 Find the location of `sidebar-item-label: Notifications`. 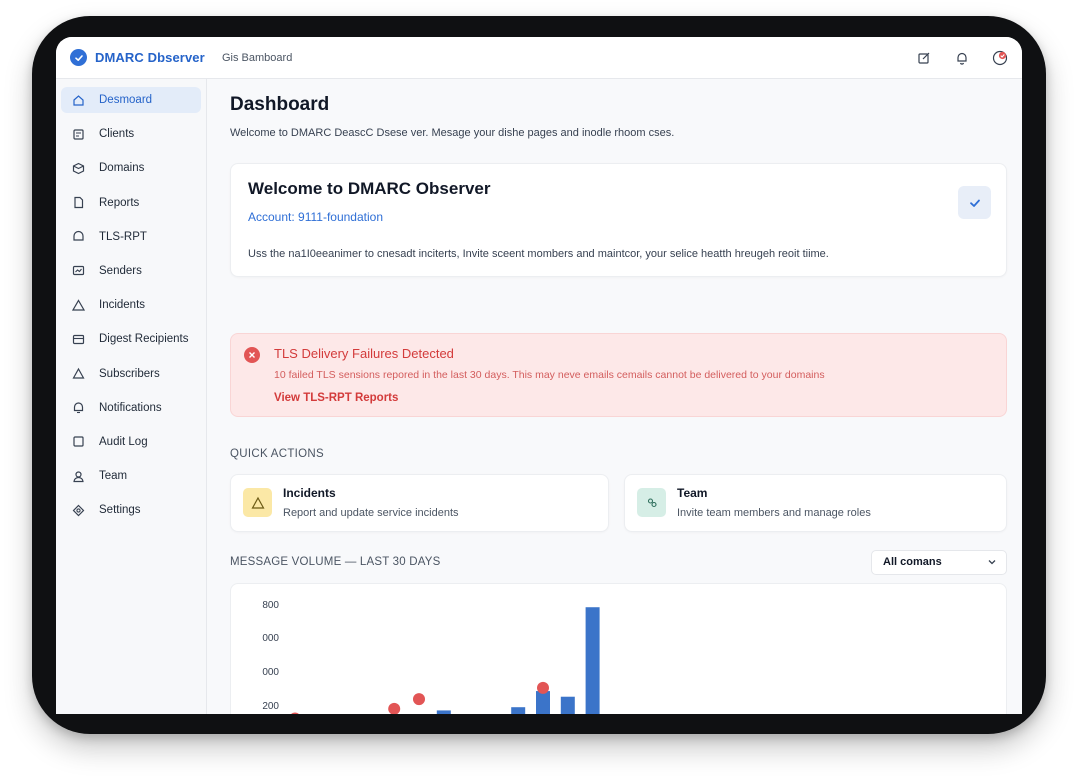

sidebar-item-label: Notifications is located at coordinates (130, 407).